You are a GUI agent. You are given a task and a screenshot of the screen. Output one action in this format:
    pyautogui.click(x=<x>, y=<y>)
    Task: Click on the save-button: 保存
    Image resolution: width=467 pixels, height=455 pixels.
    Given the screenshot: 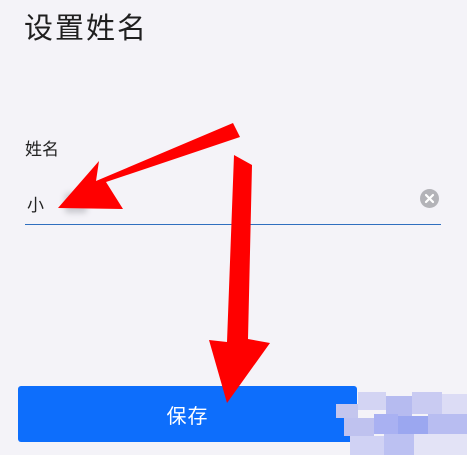 What is the action you would take?
    pyautogui.click(x=187, y=414)
    